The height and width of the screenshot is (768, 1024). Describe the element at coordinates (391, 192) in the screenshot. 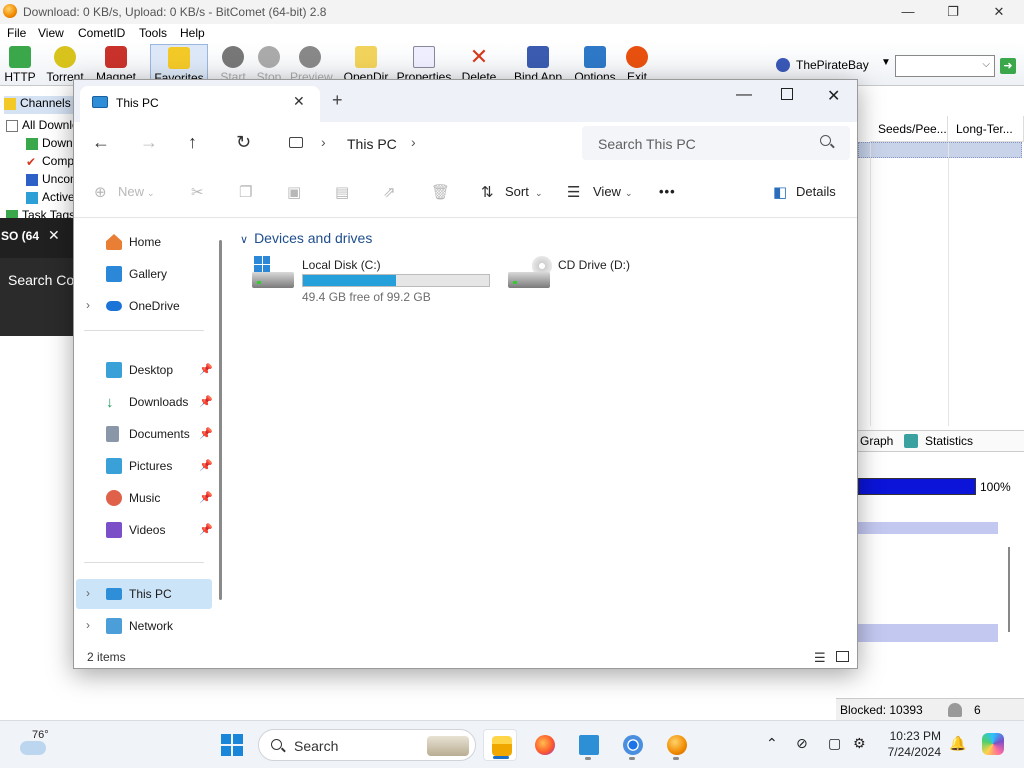

I see `share-icon: ⇗` at that location.